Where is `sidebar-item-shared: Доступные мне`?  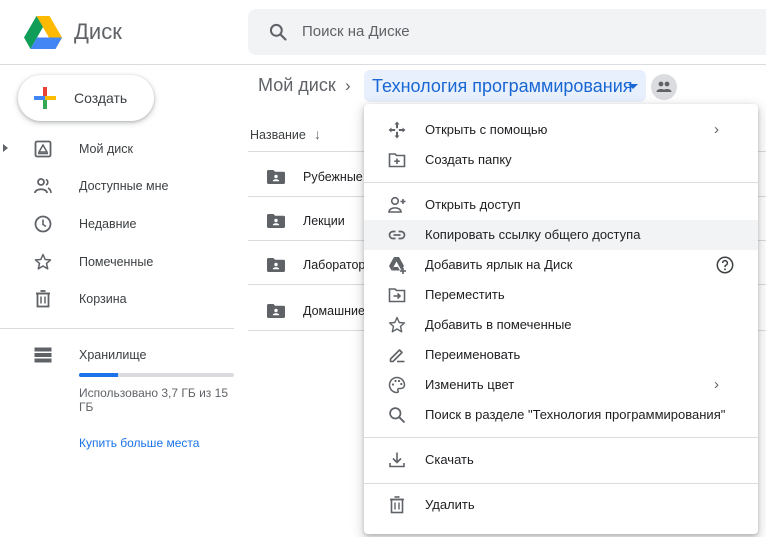
sidebar-item-shared: Доступные мне is located at coordinates (120, 186).